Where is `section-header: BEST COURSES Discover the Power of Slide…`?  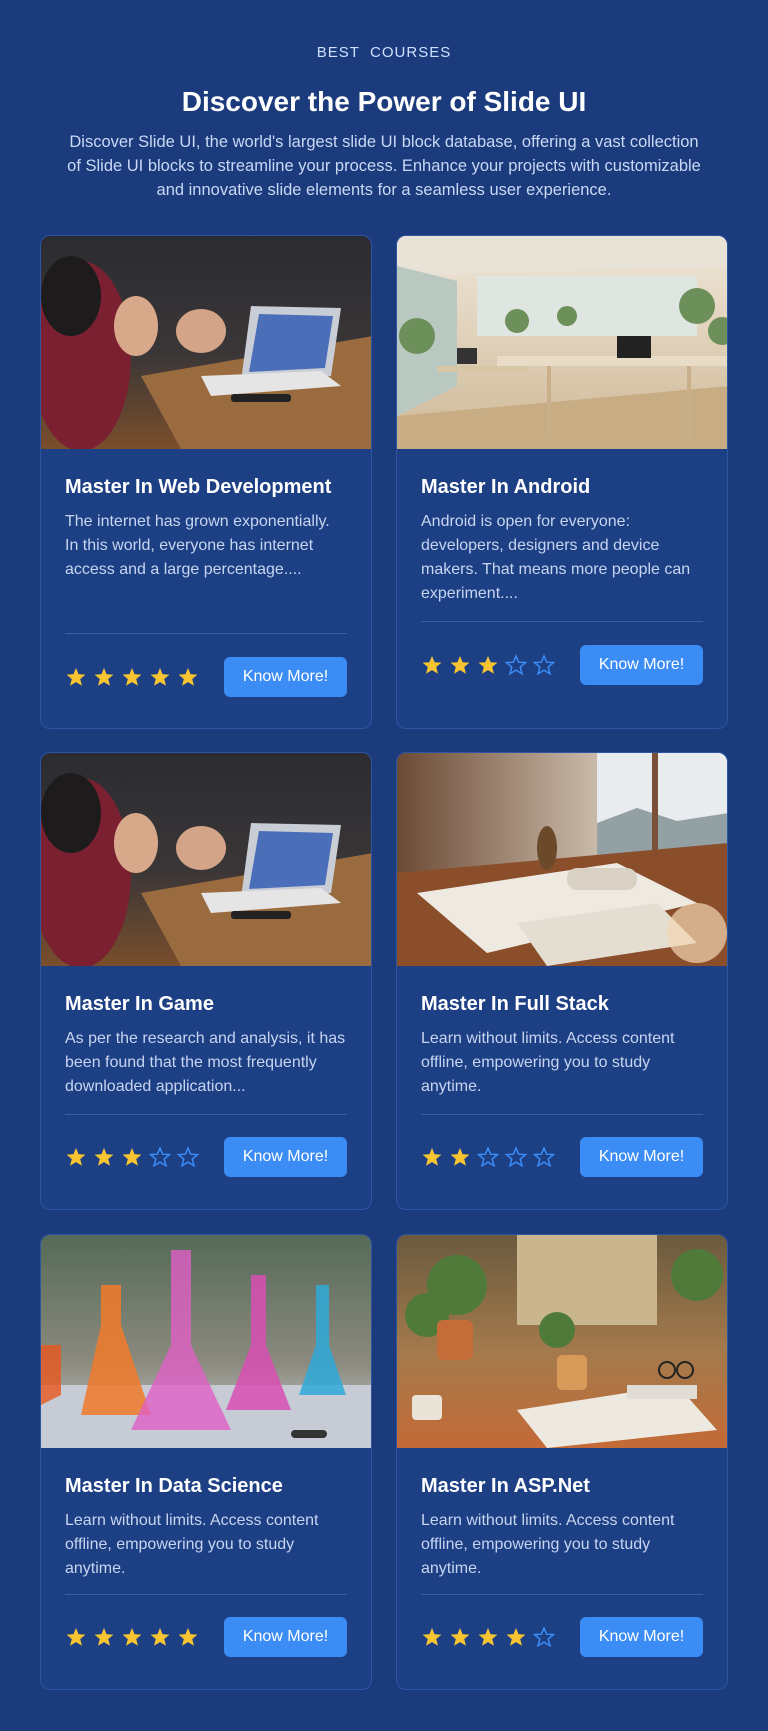
section-header: BEST COURSES Discover the Power of Slide… is located at coordinates (384, 101).